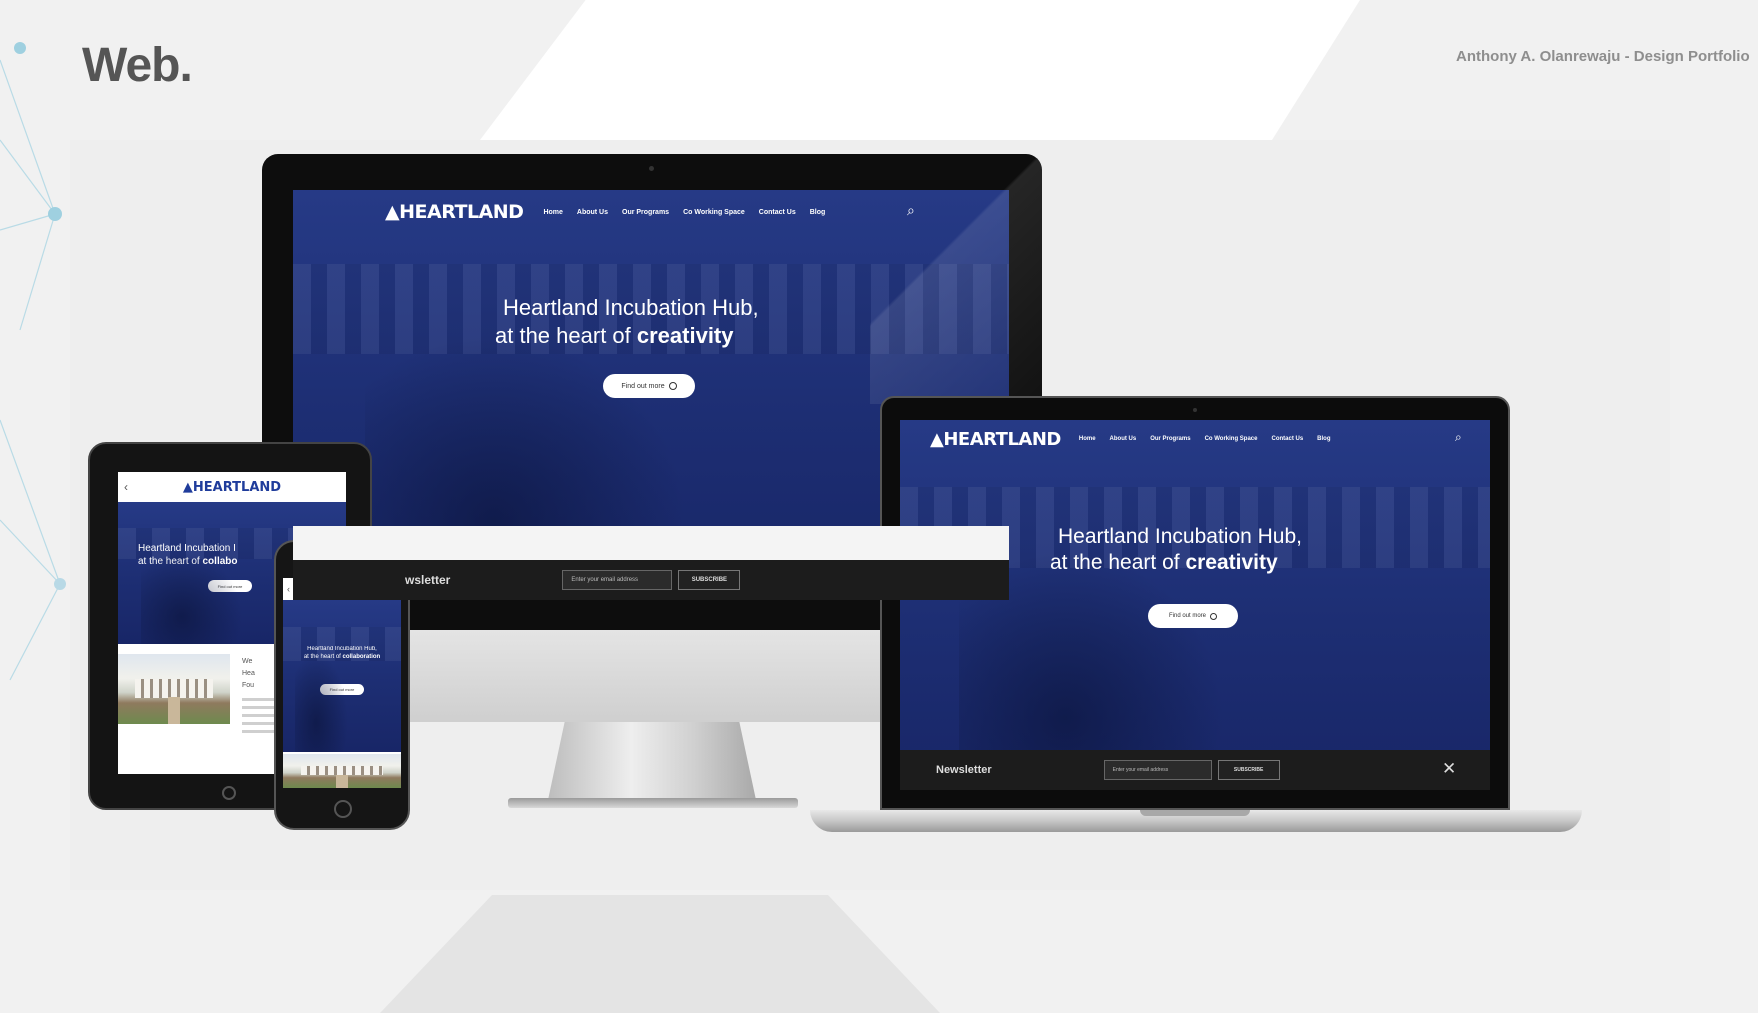 The width and height of the screenshot is (1758, 1013). I want to click on page-title: Web., so click(137, 65).